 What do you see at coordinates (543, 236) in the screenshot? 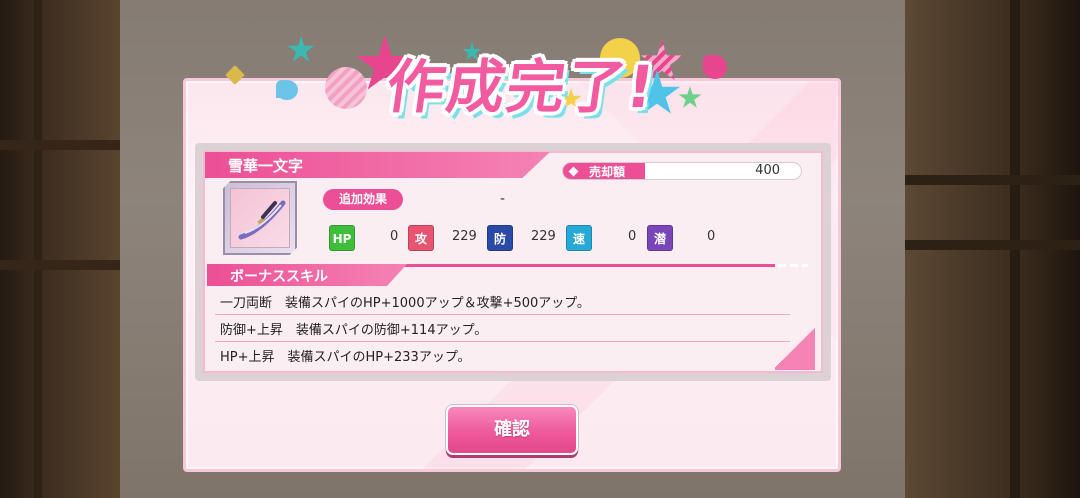
I see `defense-stat-value: 229` at bounding box center [543, 236].